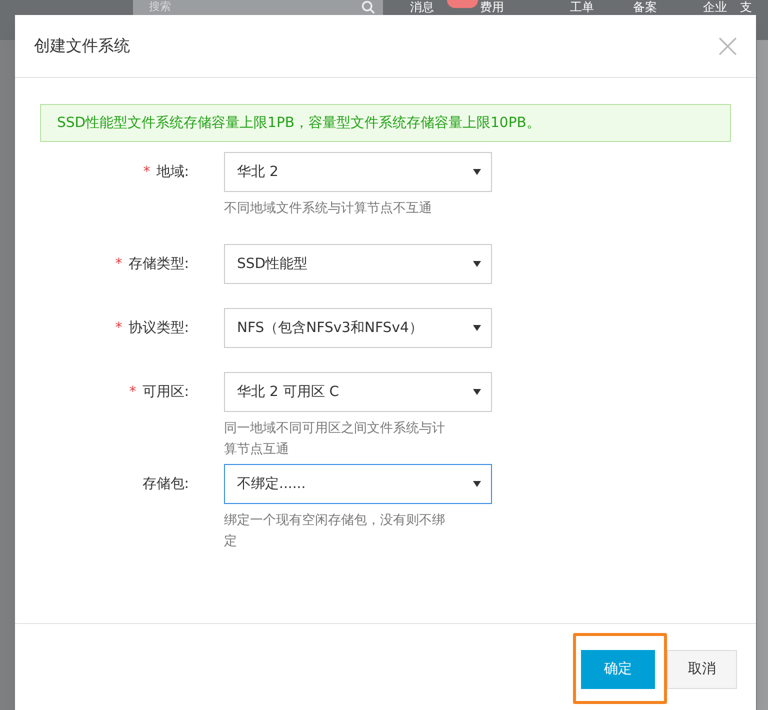 The height and width of the screenshot is (710, 768). I want to click on help-text: 不同地域文件系统与计算节点不互通, so click(328, 209).